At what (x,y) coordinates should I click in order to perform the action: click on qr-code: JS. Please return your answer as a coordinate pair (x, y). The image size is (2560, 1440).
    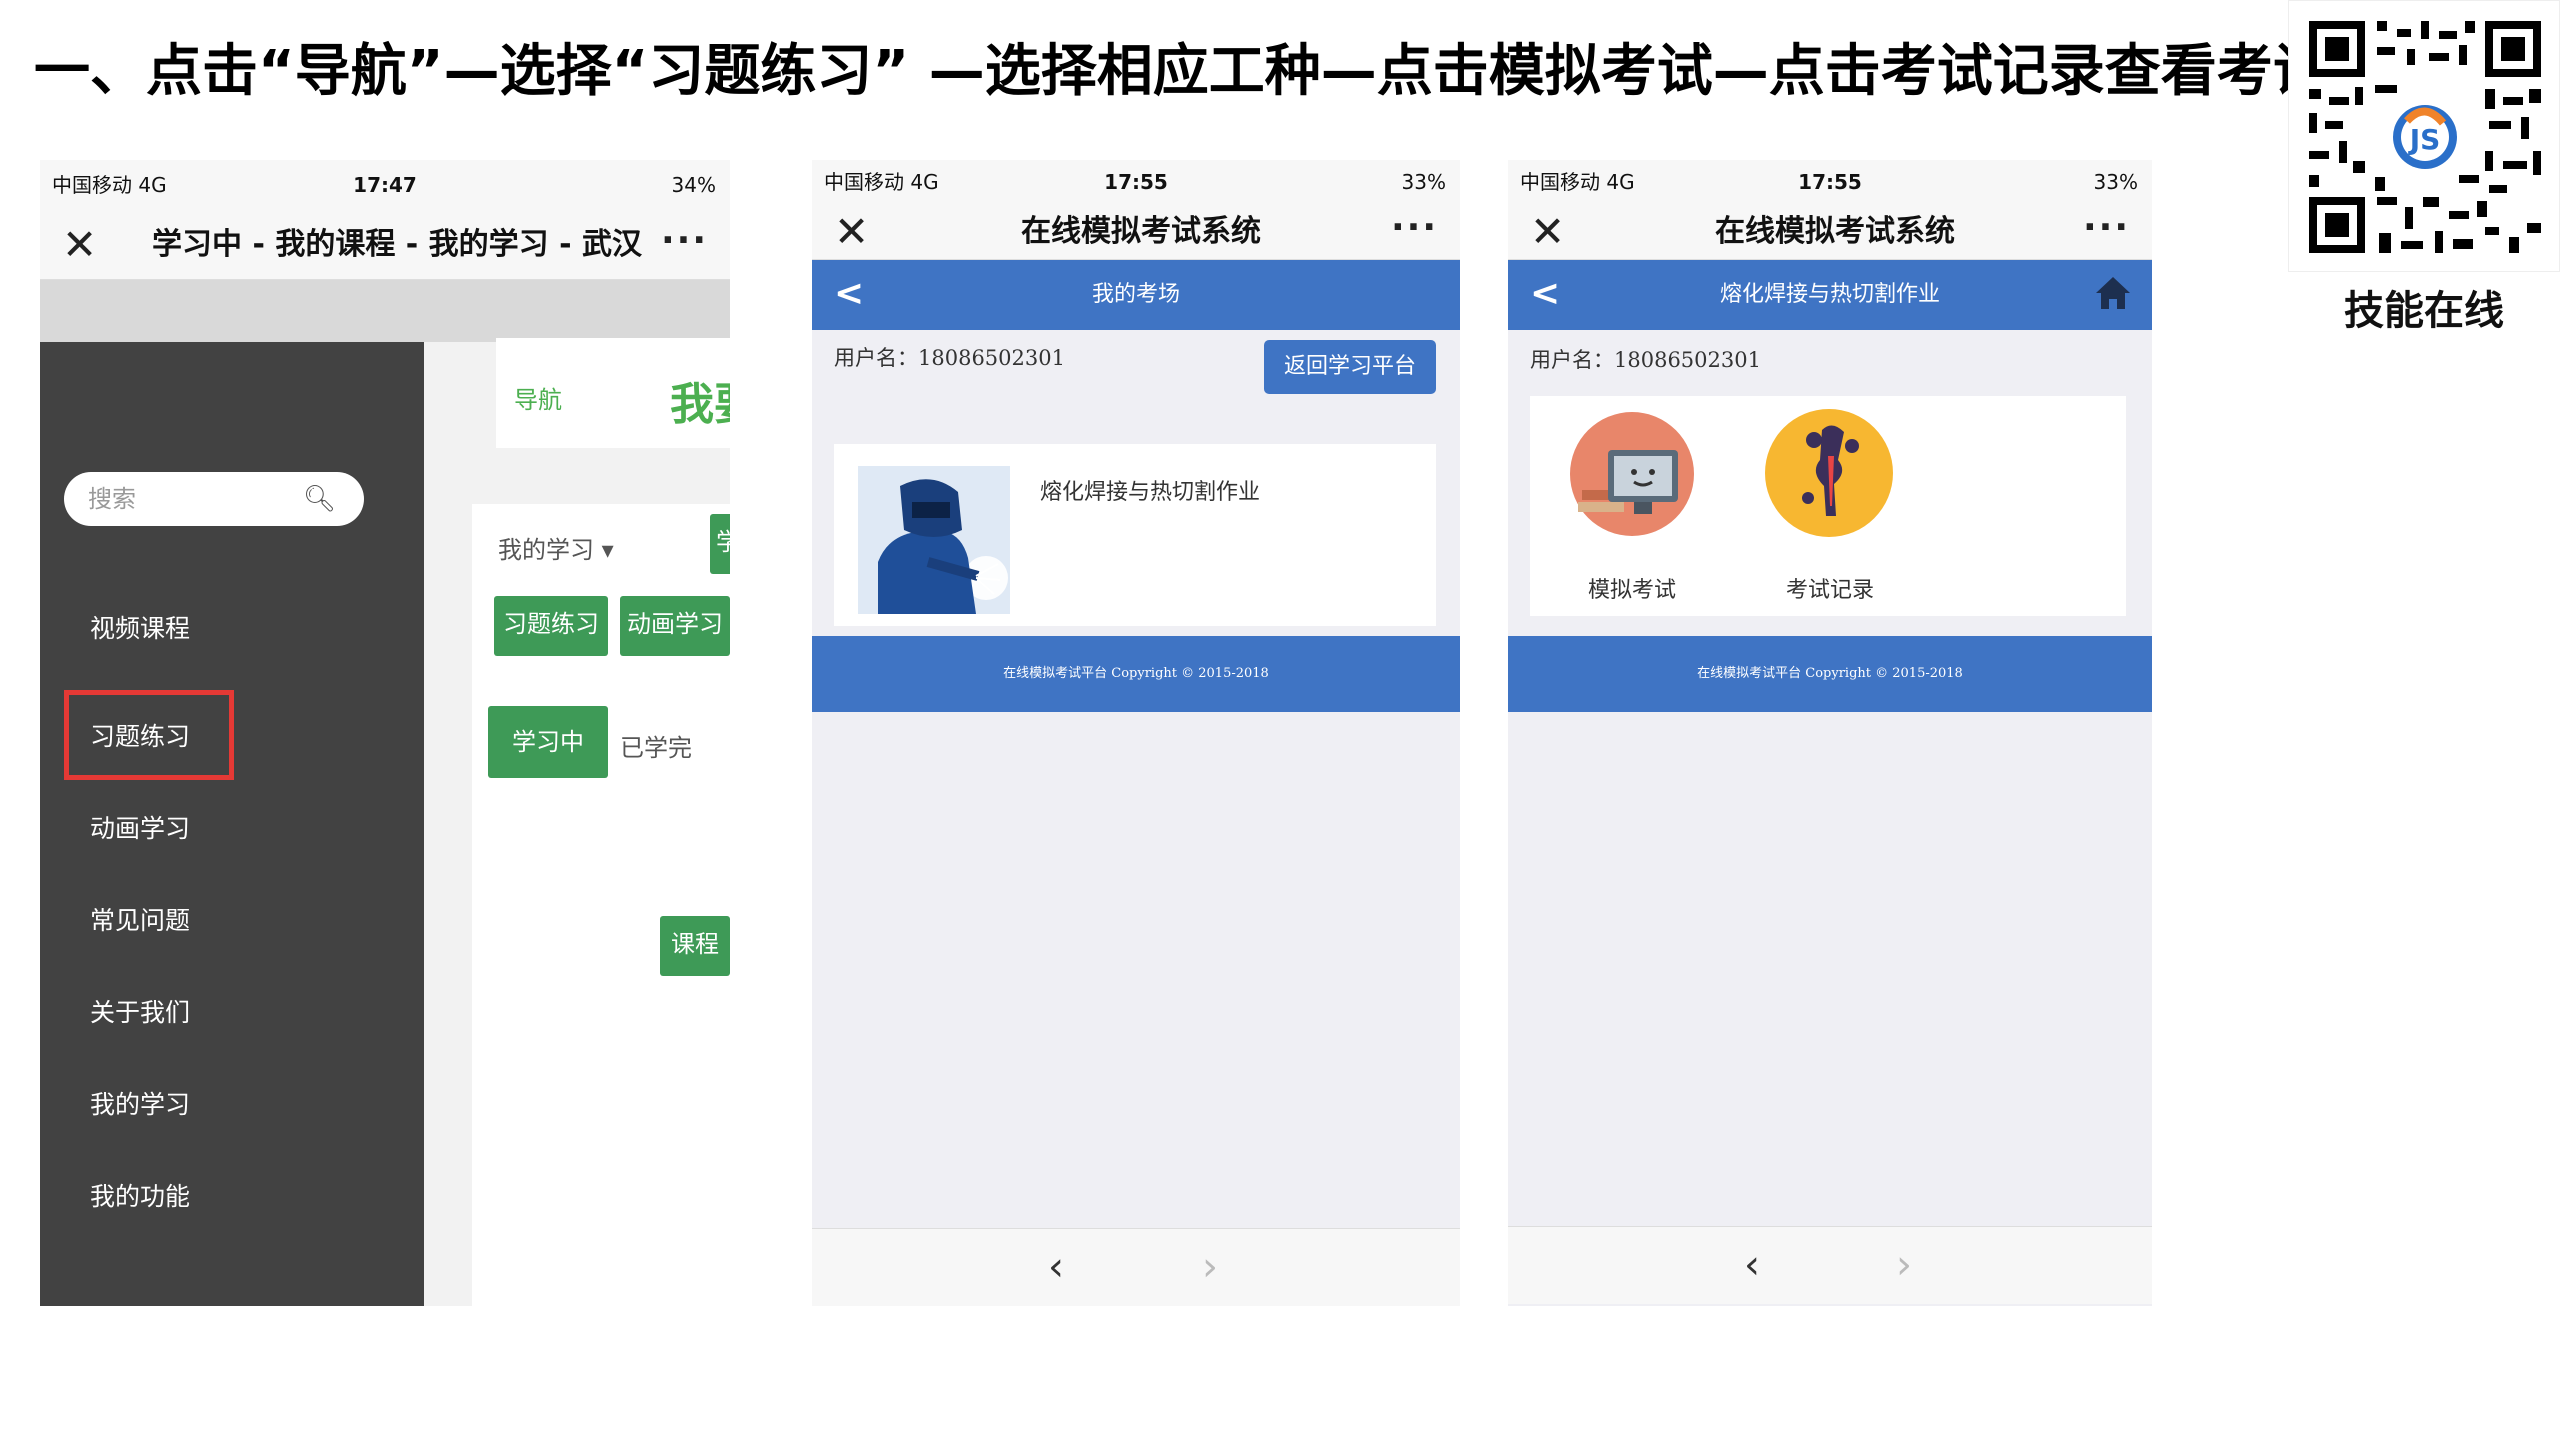
    Looking at the image, I should click on (2424, 136).